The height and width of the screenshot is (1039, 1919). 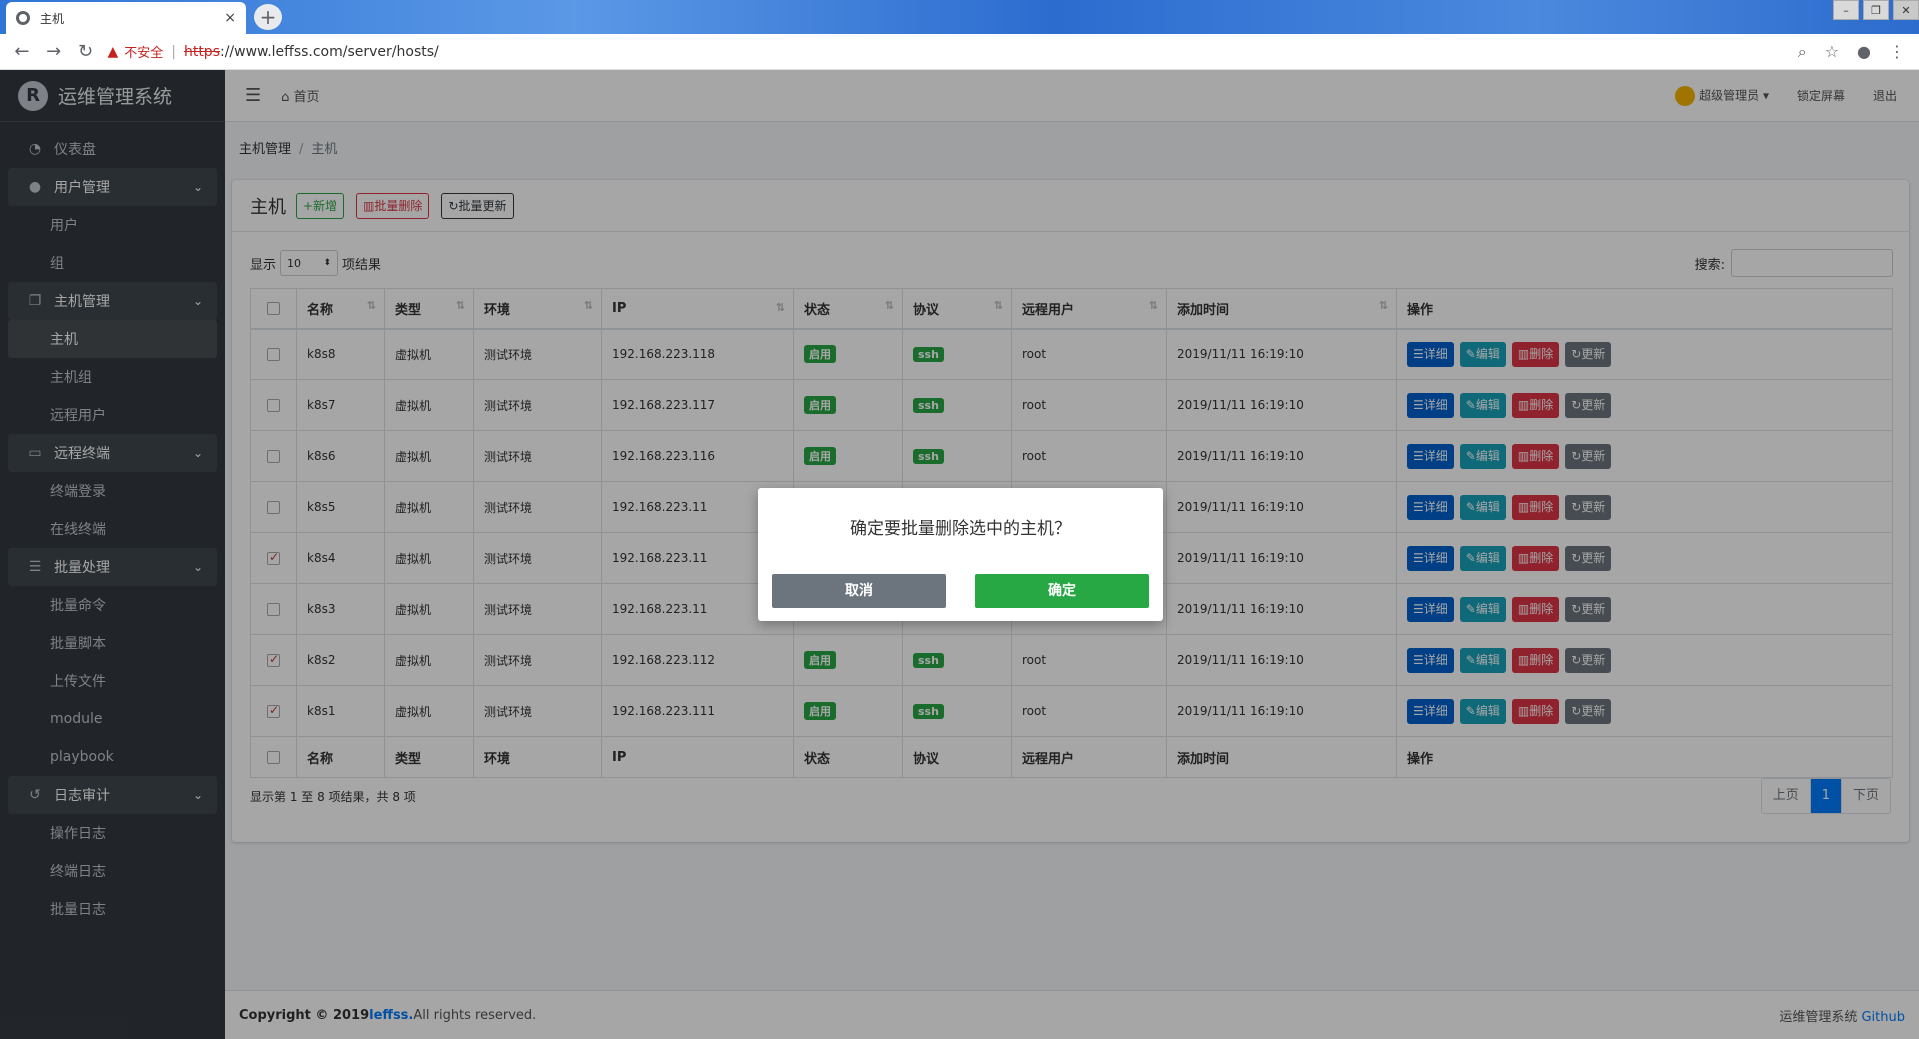 I want to click on dialog-buttons: 取消 确定, so click(x=960, y=591).